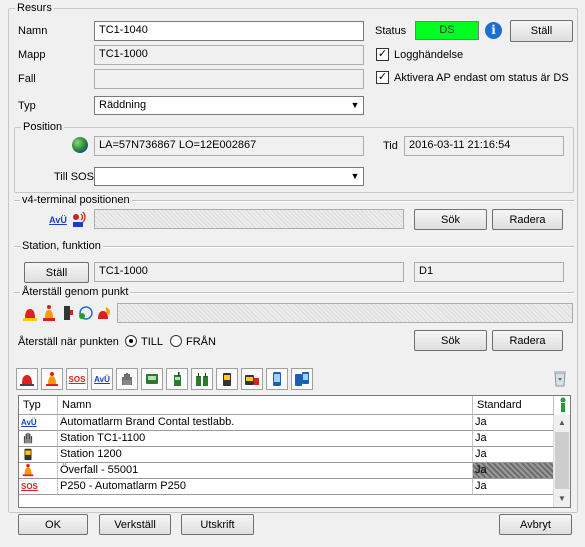 The image size is (585, 547). Describe the element at coordinates (53, 524) in the screenshot. I see `ok-button: OK` at that location.